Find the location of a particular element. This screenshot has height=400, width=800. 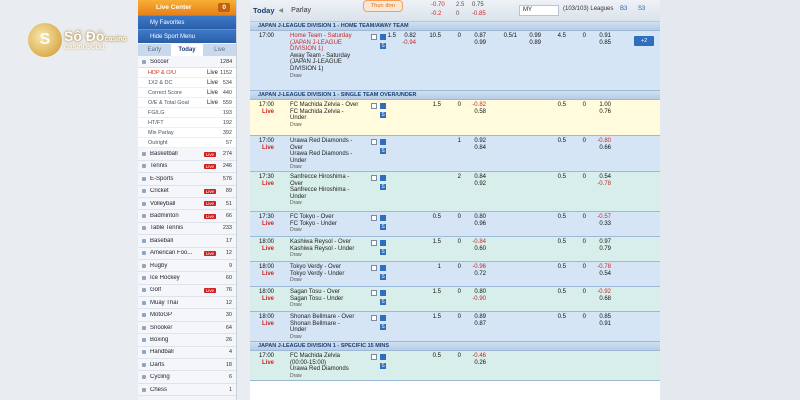

more-bets-button: +2 is located at coordinates (644, 41).